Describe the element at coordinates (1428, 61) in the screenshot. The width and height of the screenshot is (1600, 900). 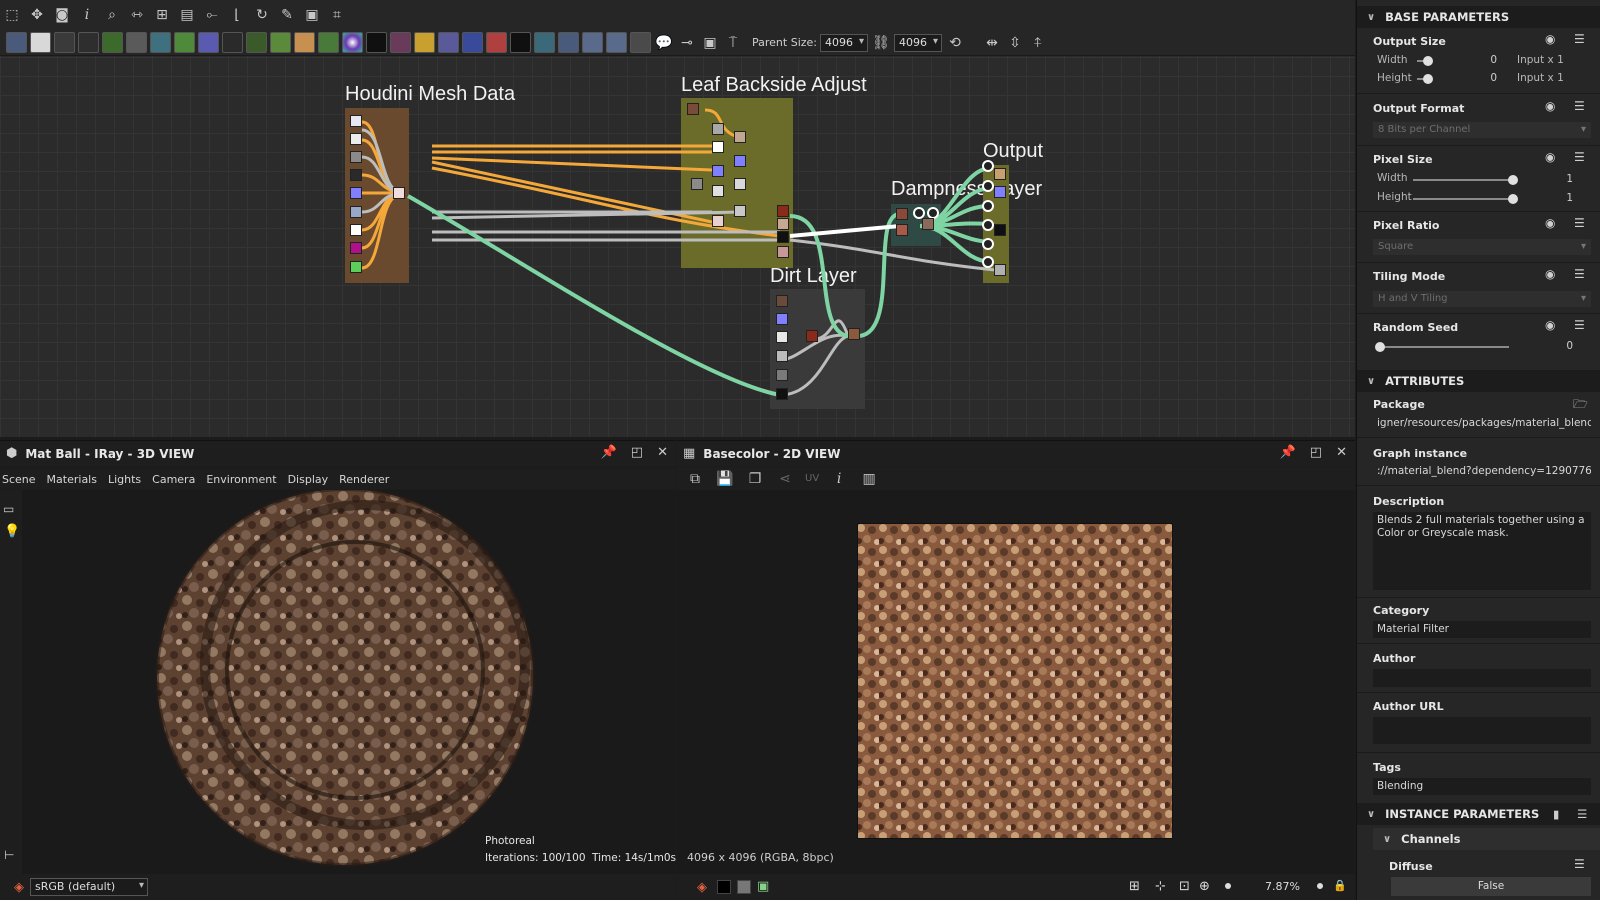
I see `output-width-slider-knob` at that location.